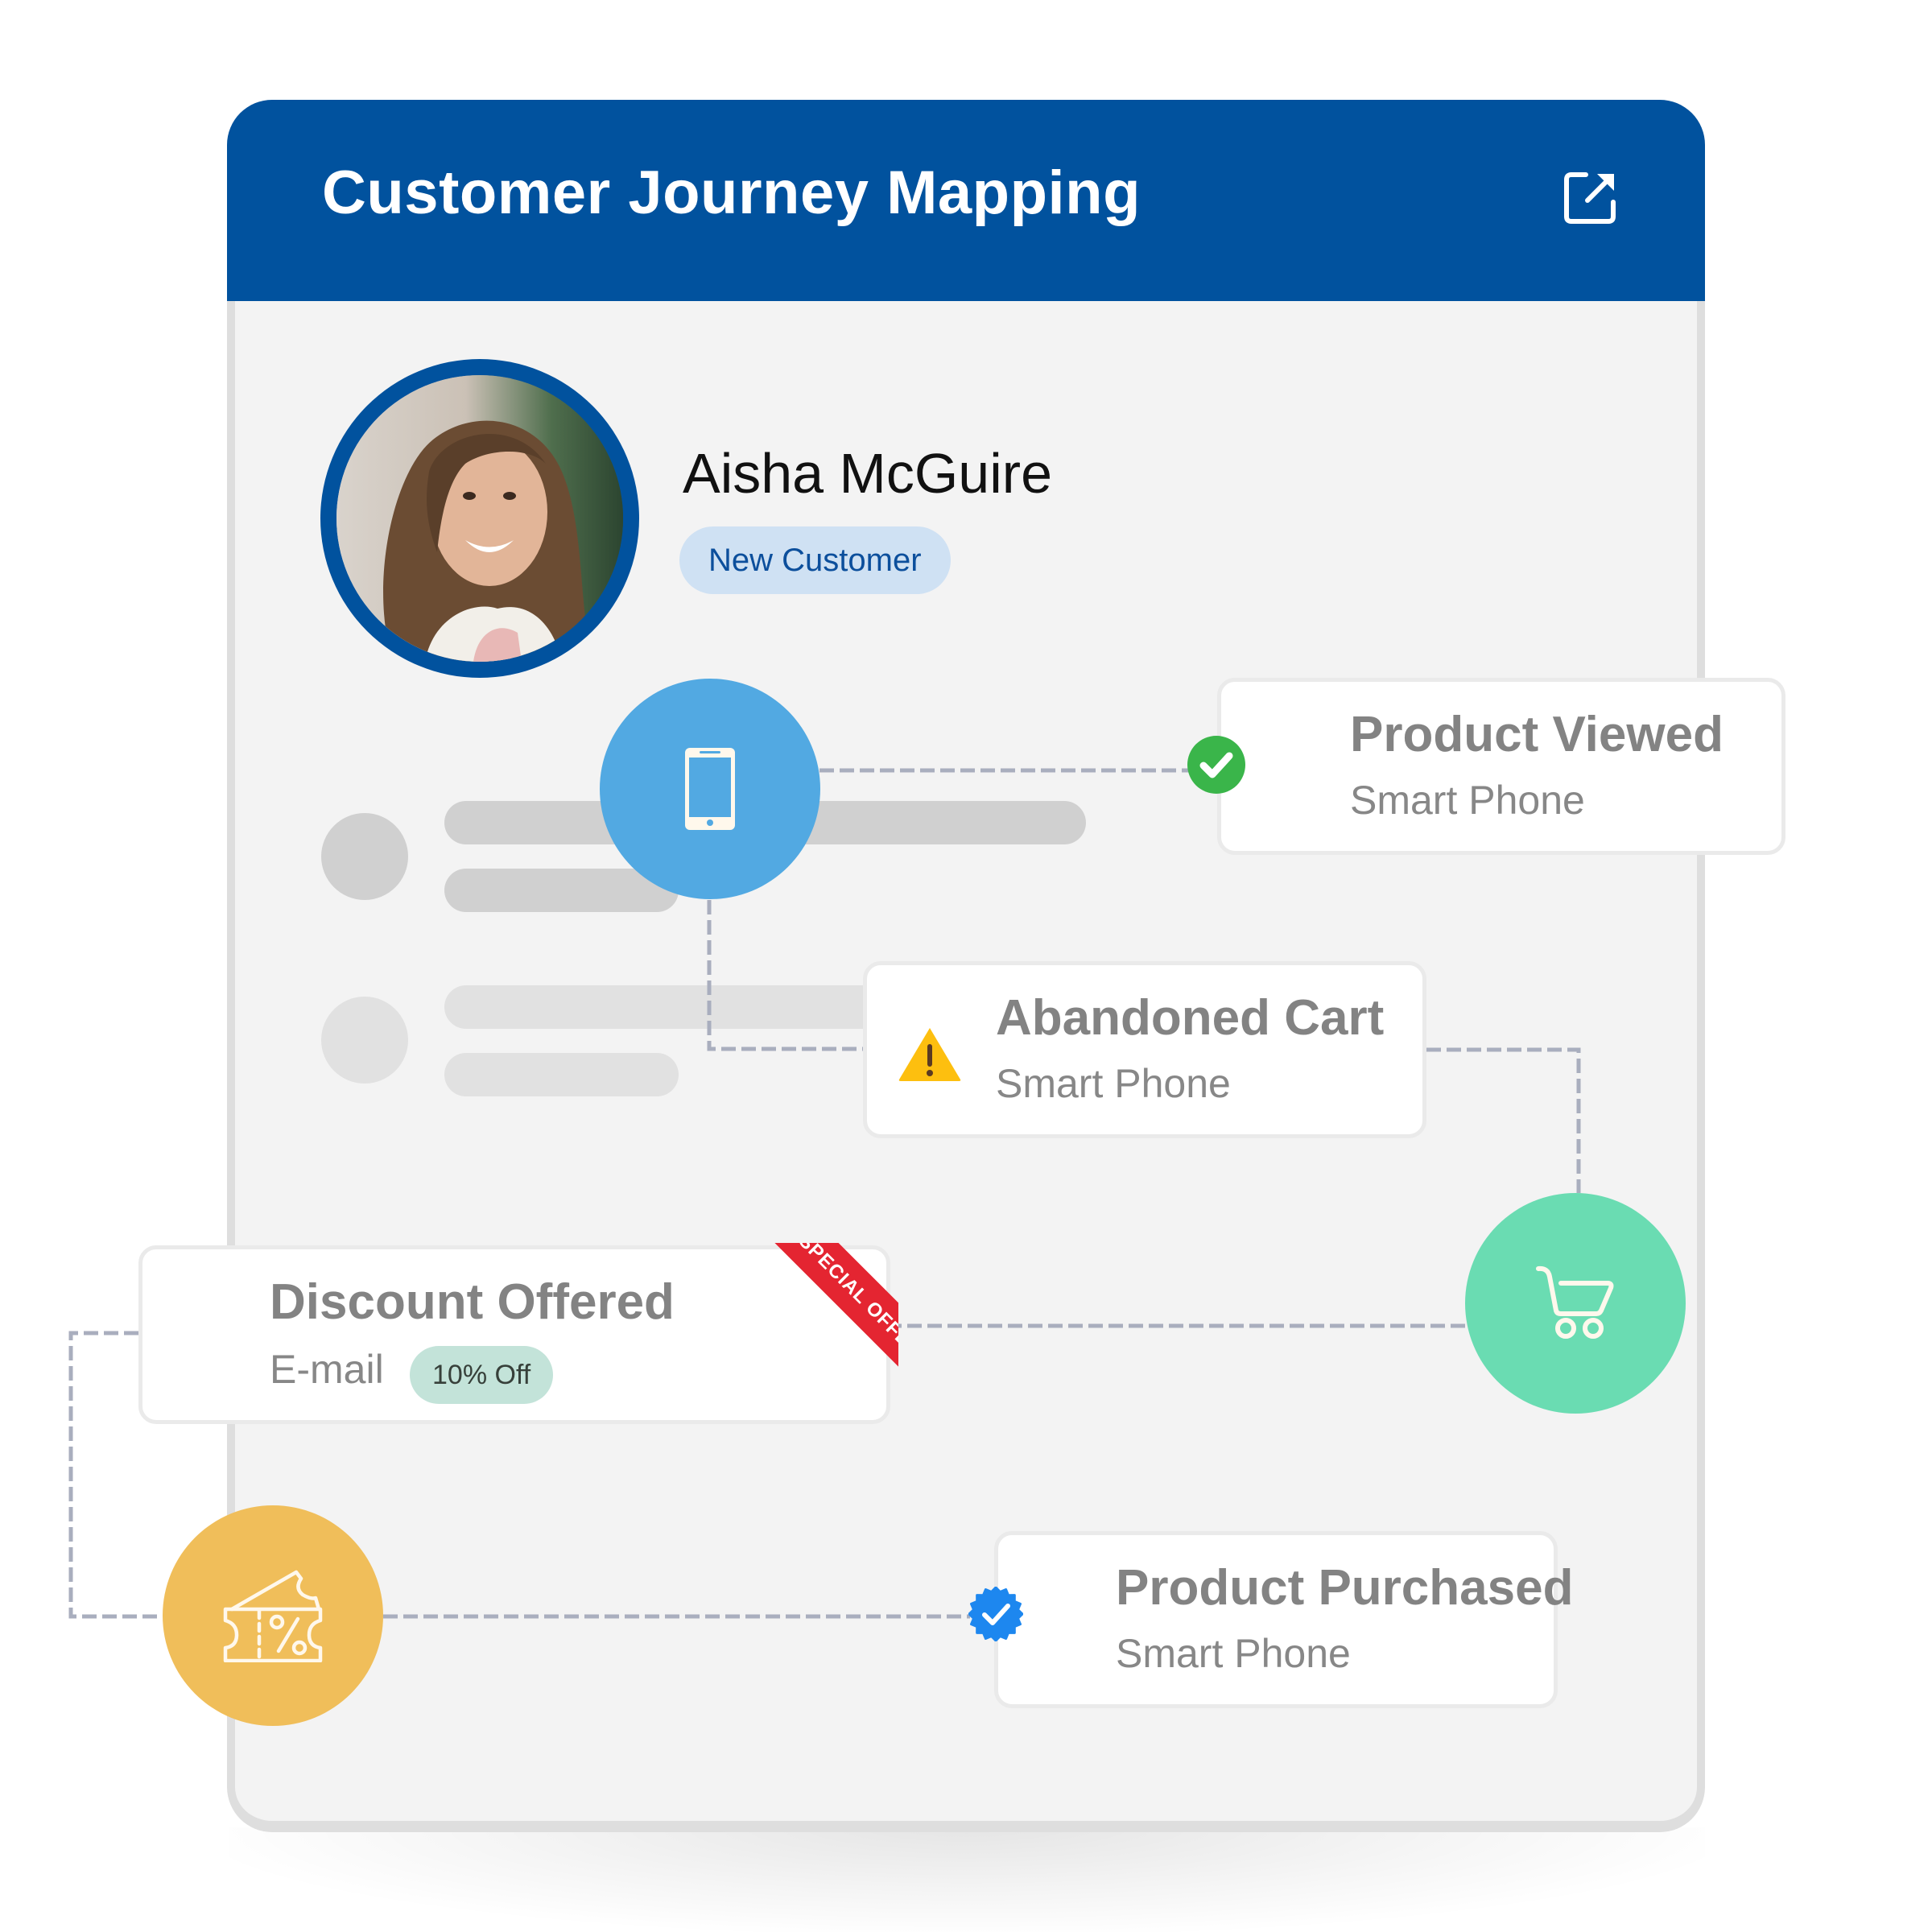  I want to click on ribbon-label: SPECIAL OFFER, so click(834, 1306).